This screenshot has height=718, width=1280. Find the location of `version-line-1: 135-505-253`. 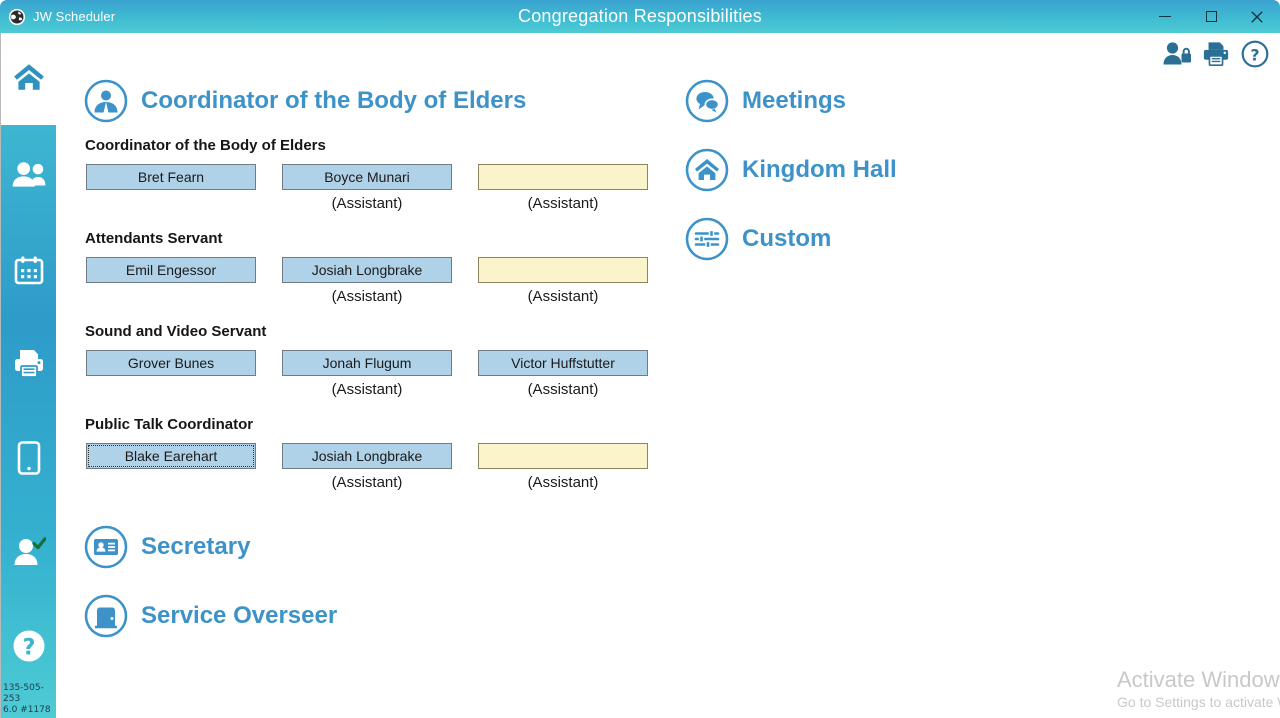

version-line-1: 135-505-253 is located at coordinates (23, 693).